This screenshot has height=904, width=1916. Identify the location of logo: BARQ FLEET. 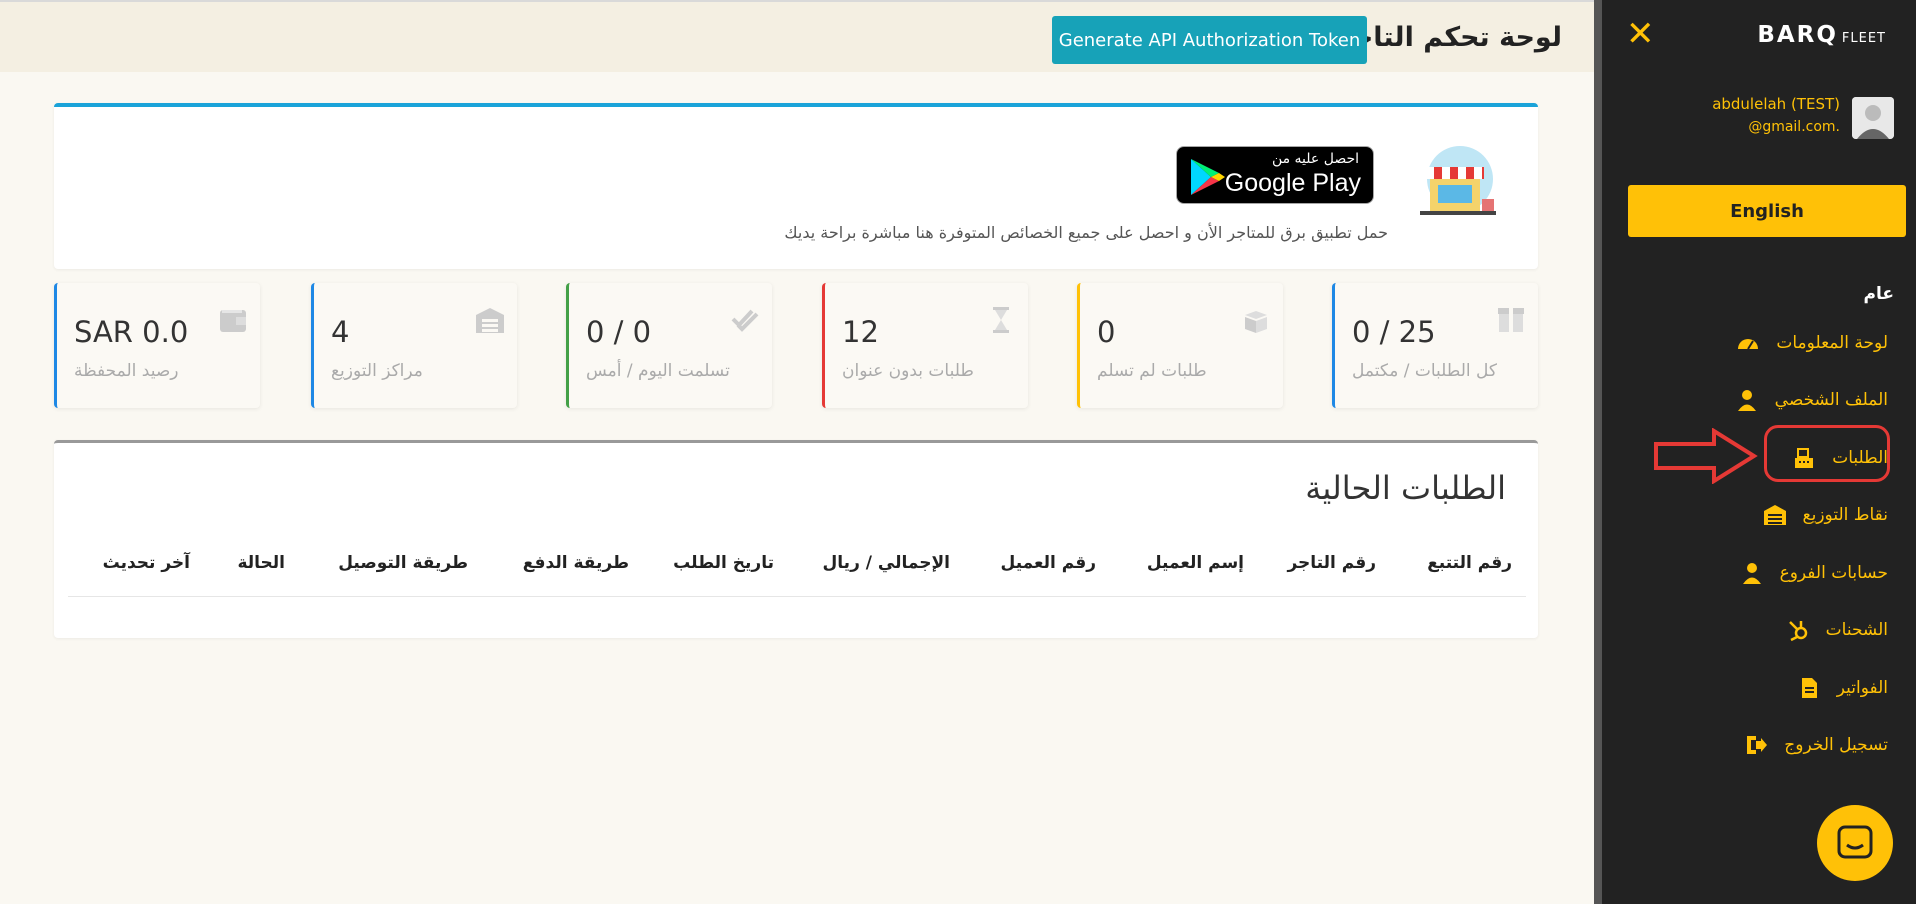
(1821, 35).